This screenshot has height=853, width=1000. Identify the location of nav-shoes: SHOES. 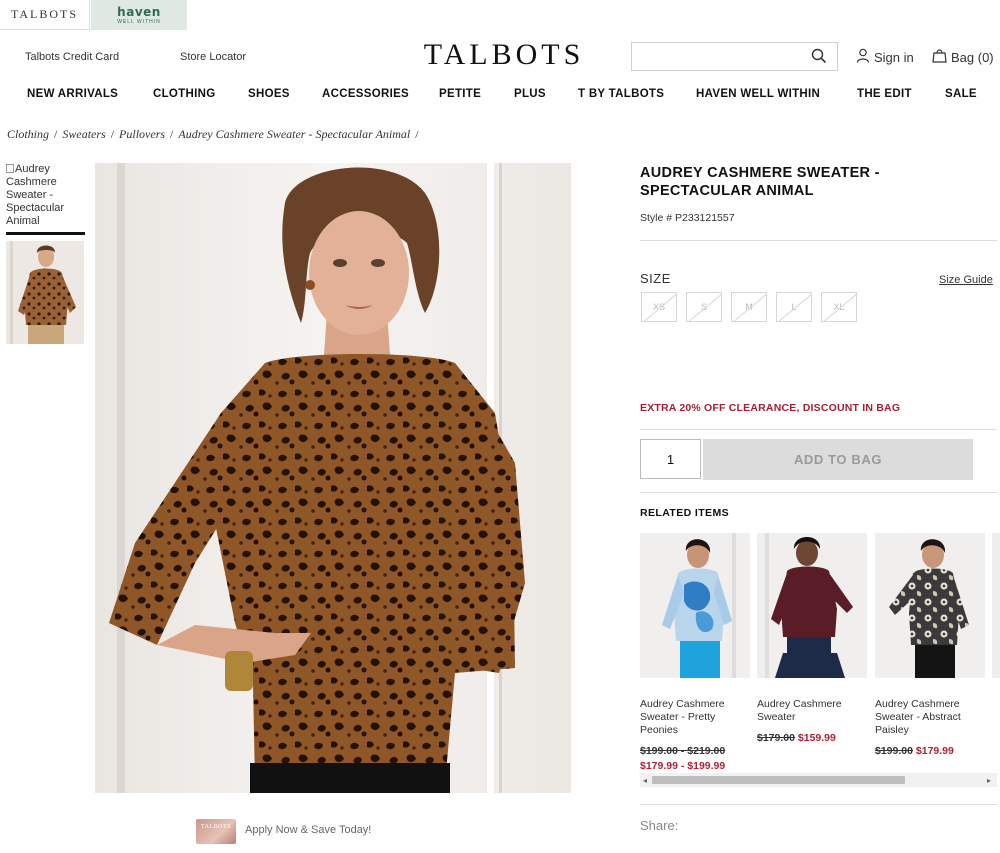
(269, 94).